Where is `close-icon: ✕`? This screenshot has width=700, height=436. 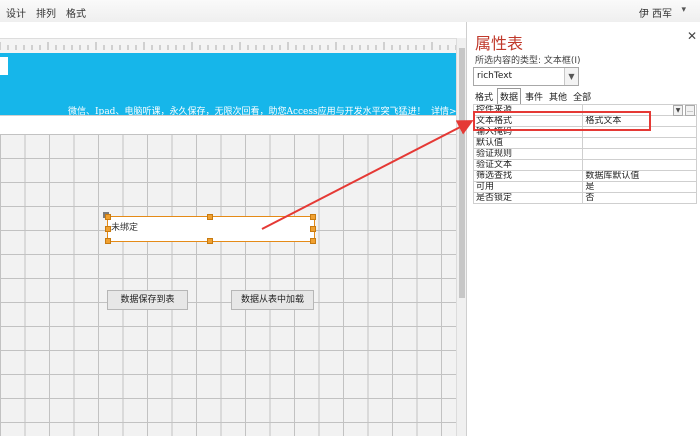 close-icon: ✕ is located at coordinates (692, 36).